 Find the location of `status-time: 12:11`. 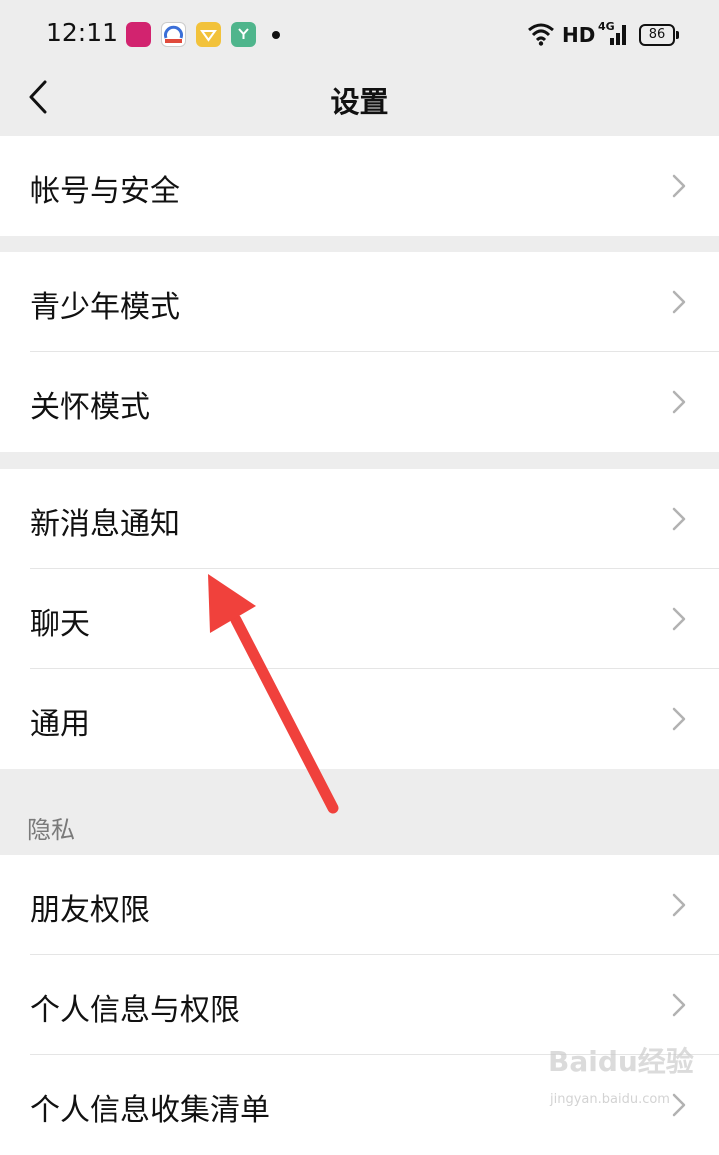

status-time: 12:11 is located at coordinates (82, 32).